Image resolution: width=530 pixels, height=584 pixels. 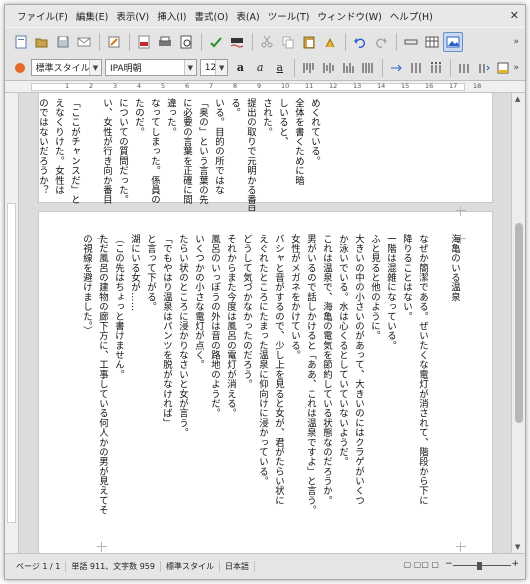 I want to click on decrease-indent-icon, so click(x=464, y=68).